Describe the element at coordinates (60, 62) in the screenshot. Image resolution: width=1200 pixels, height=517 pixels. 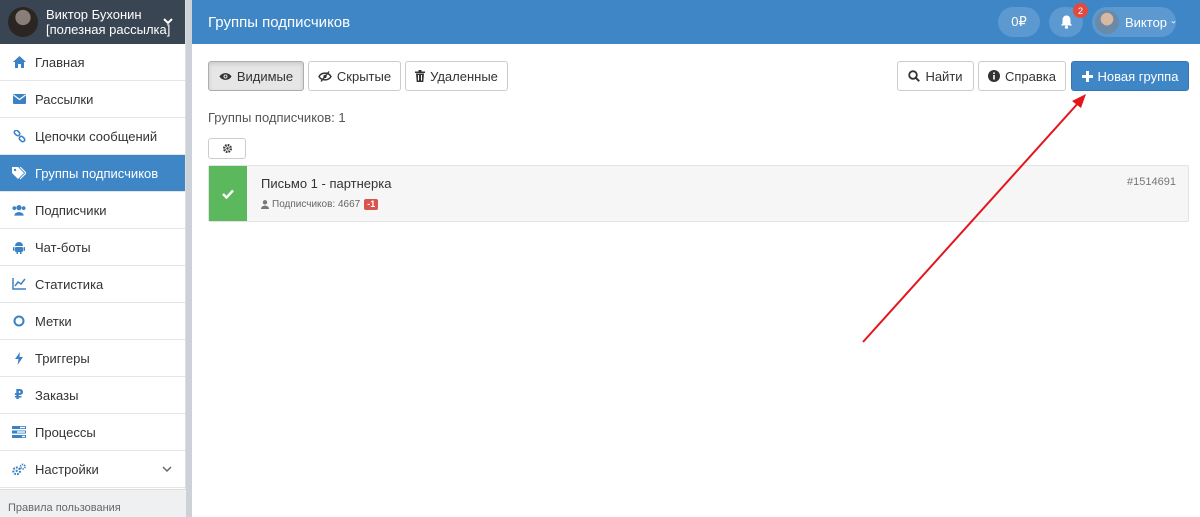
I see `sidebar-item-label: Главная` at that location.